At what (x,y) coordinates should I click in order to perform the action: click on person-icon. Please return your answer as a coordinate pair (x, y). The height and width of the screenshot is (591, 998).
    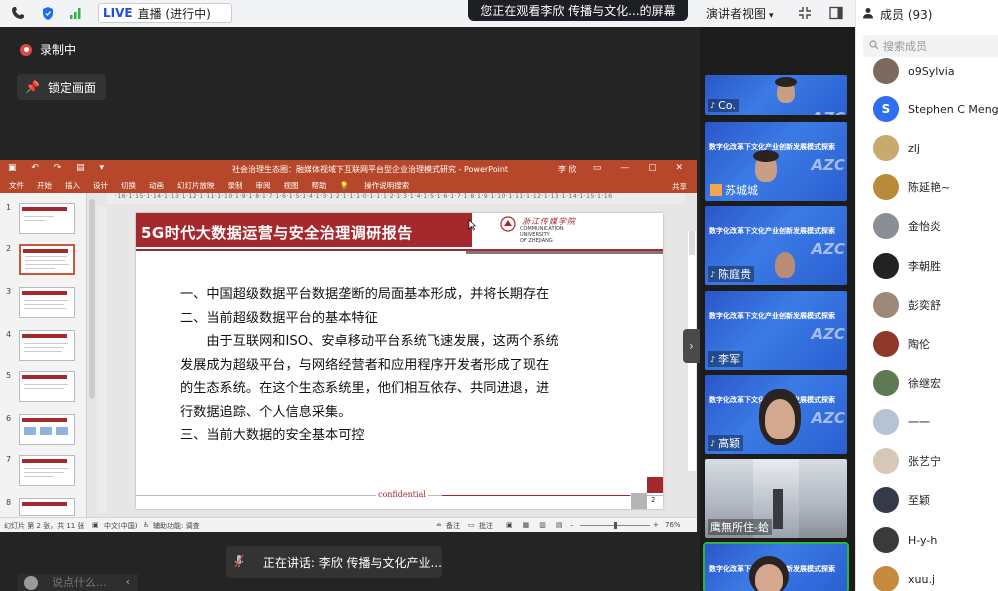
    Looking at the image, I should click on (868, 14).